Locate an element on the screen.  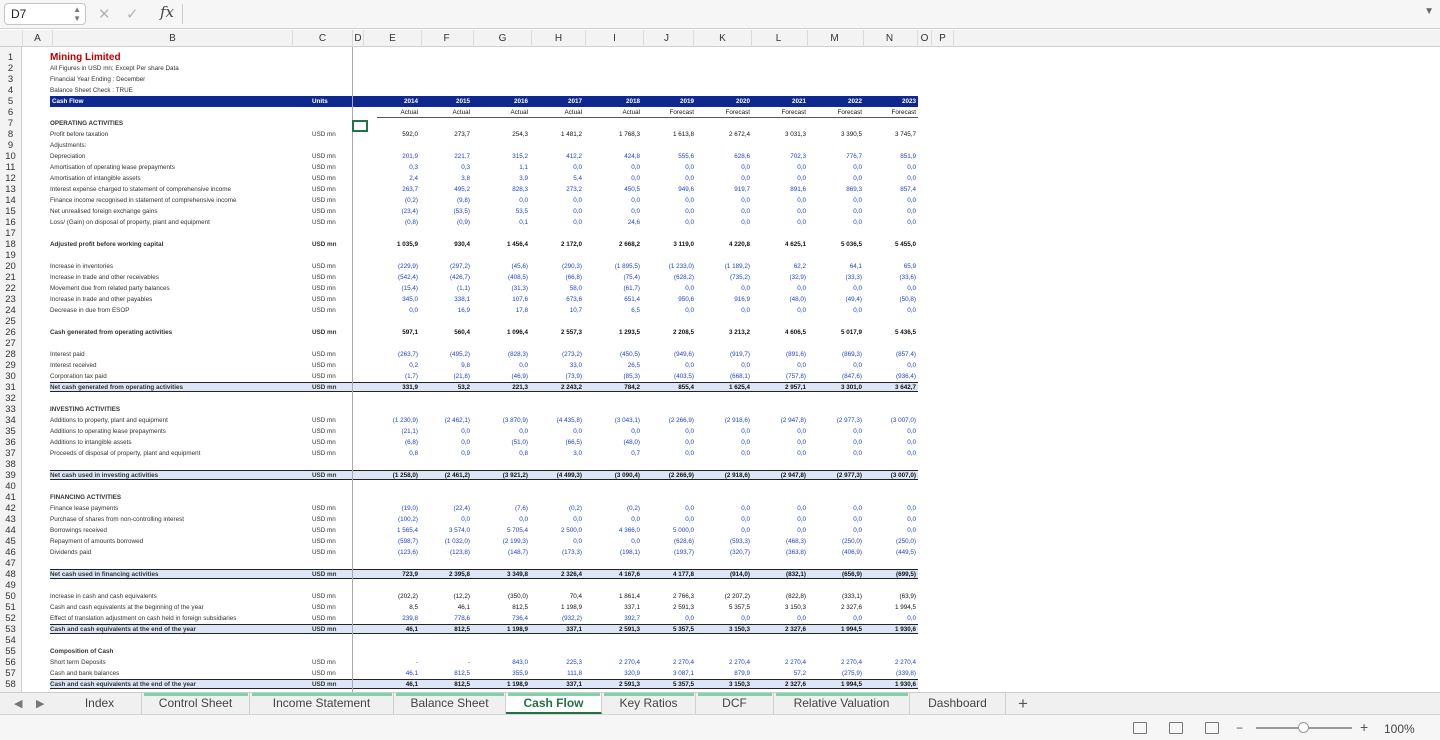
scroll-left-icon: ◀ is located at coordinates (18, 703).